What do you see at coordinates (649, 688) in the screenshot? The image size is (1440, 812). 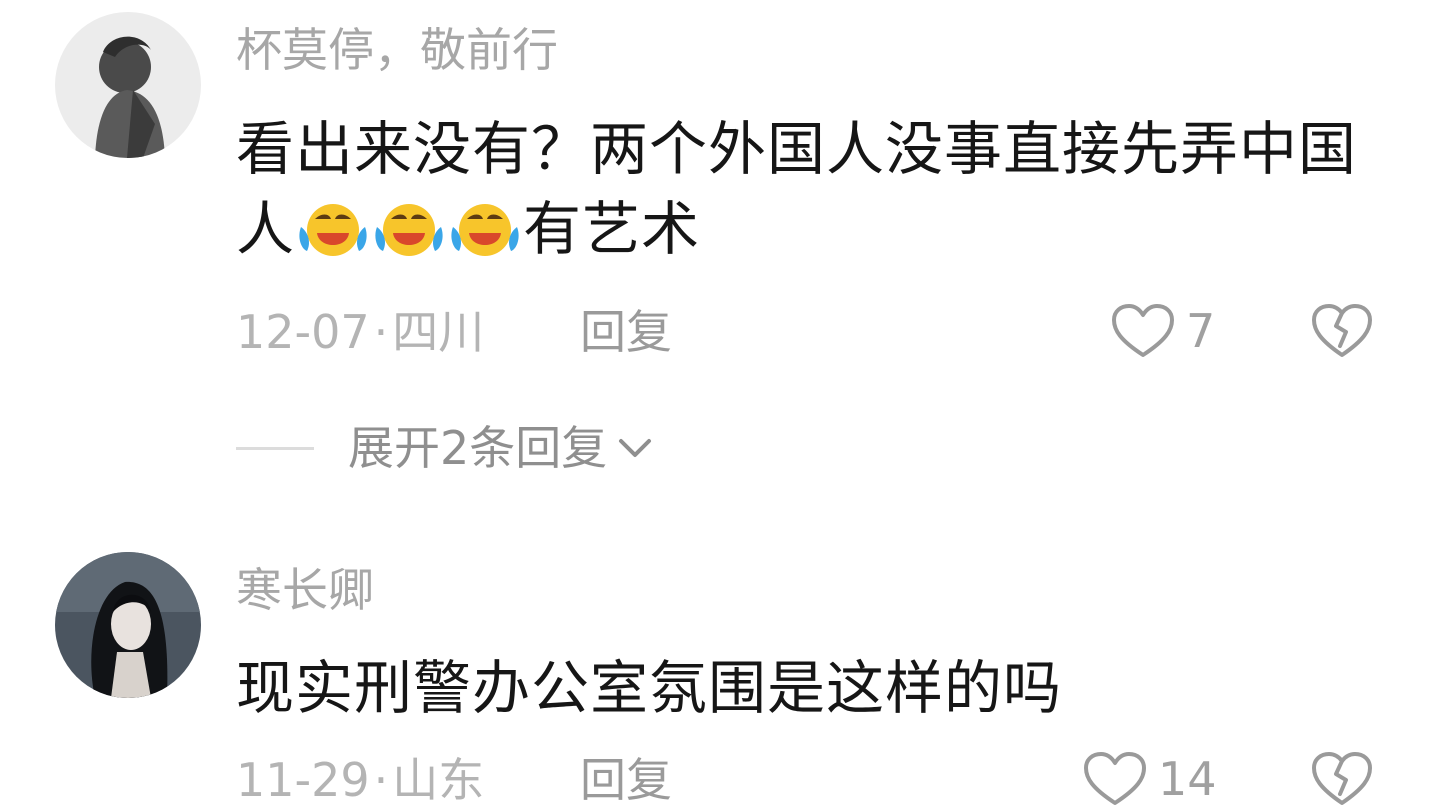 I see `comment-text: 现实刑警办公室氛围是这样的吗` at bounding box center [649, 688].